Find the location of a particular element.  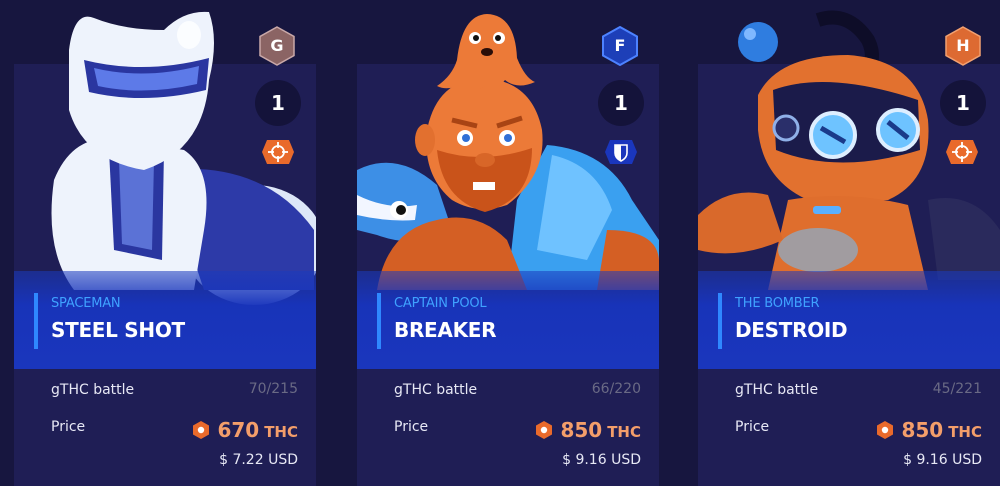

grade-badge: F is located at coordinates (620, 46).